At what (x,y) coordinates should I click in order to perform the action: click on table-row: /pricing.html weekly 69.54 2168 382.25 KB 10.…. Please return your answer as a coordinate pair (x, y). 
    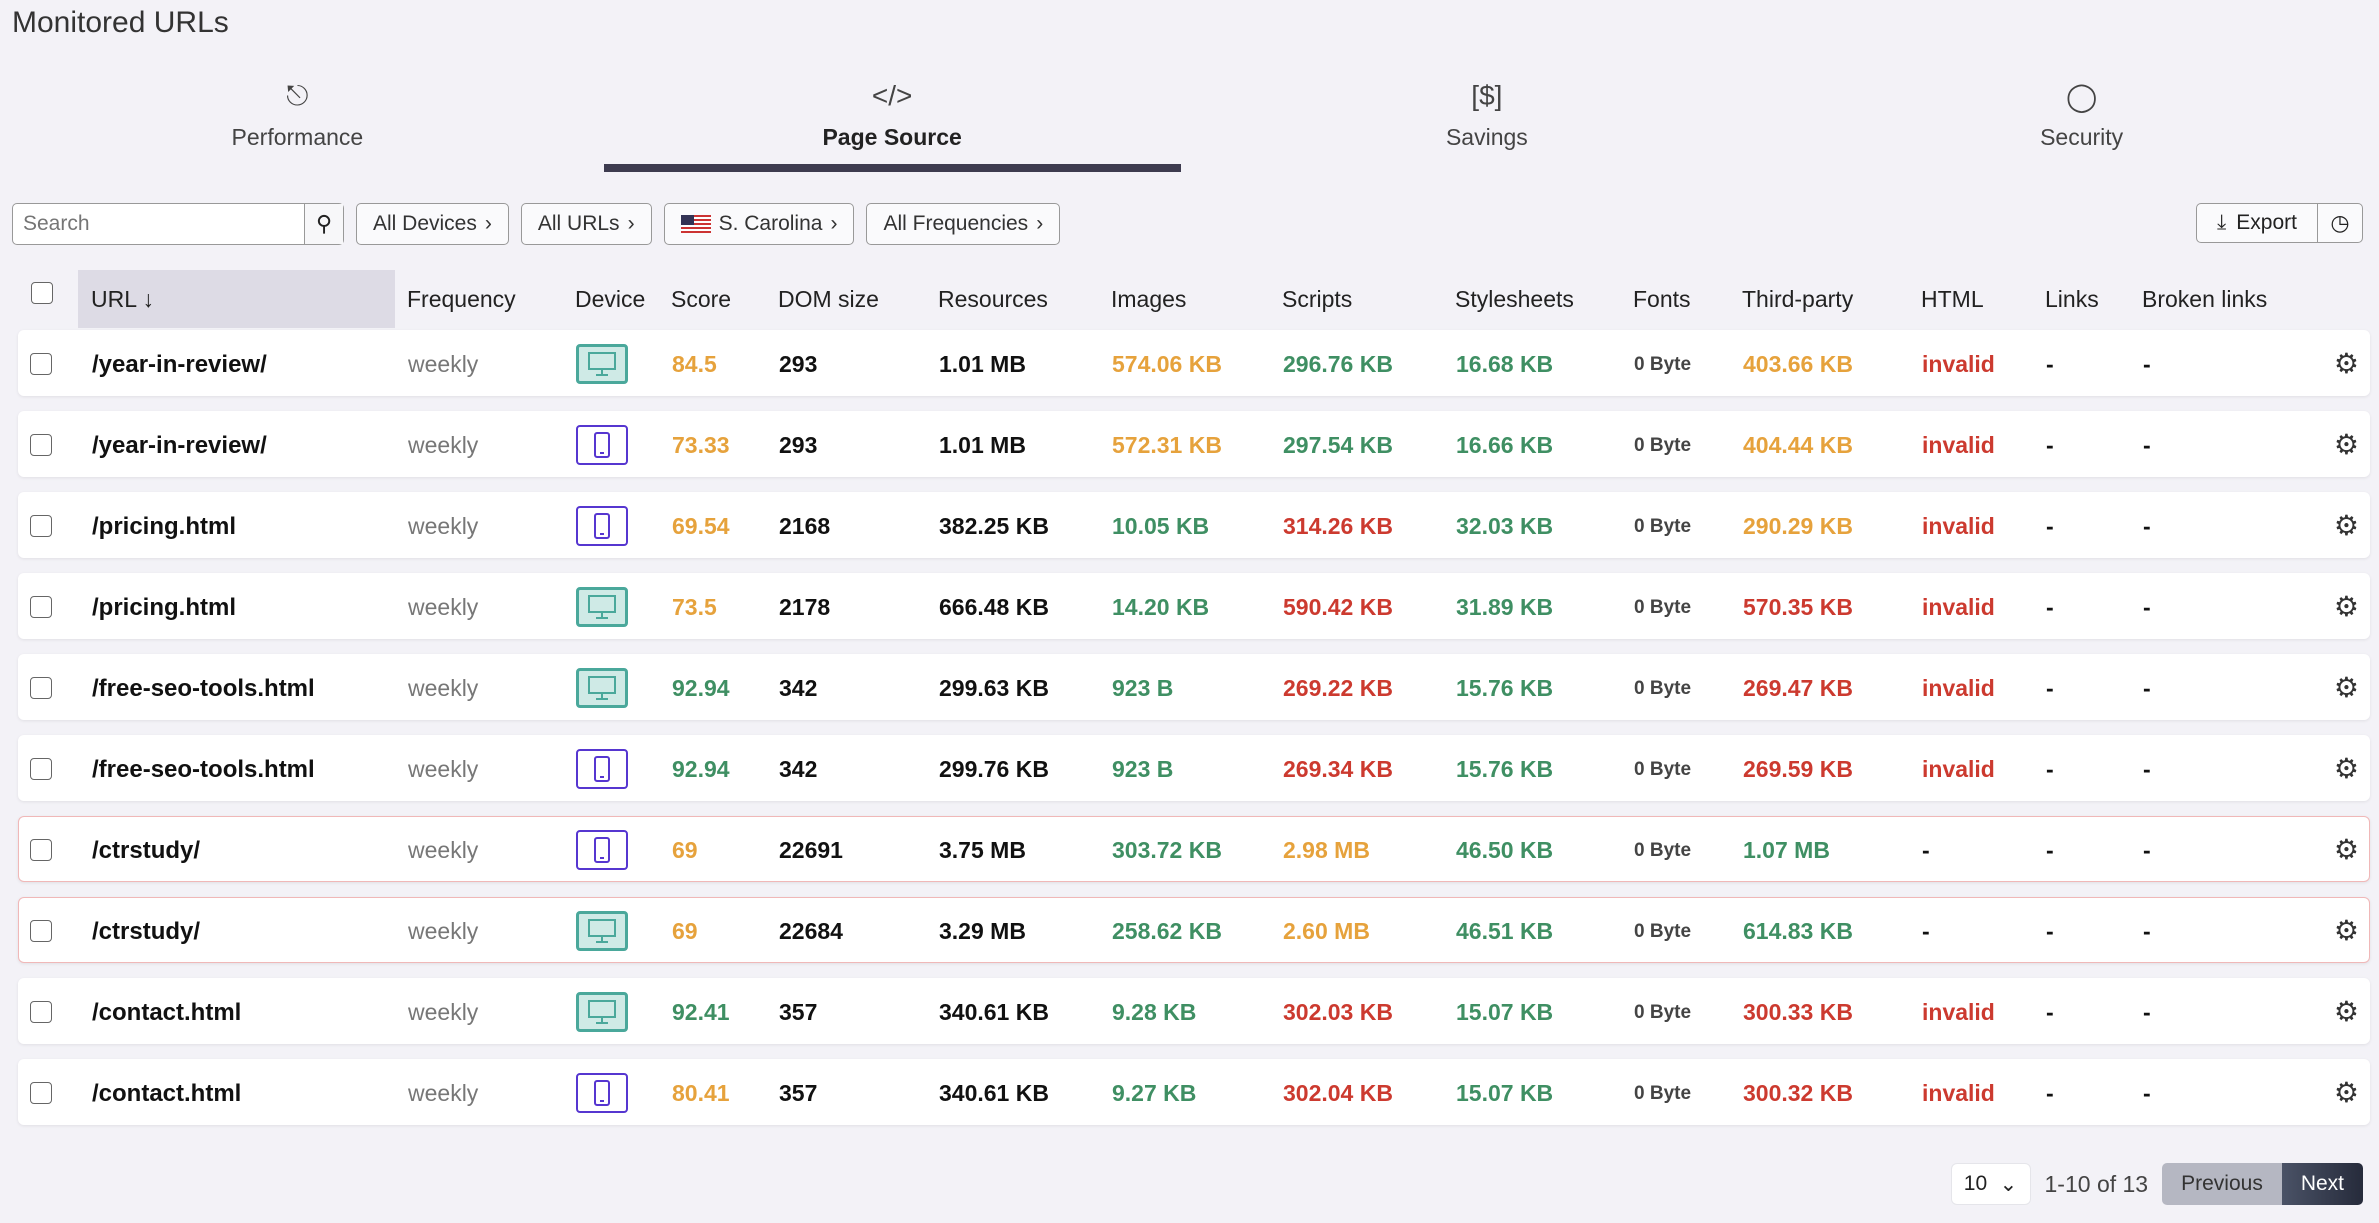
    Looking at the image, I should click on (1194, 525).